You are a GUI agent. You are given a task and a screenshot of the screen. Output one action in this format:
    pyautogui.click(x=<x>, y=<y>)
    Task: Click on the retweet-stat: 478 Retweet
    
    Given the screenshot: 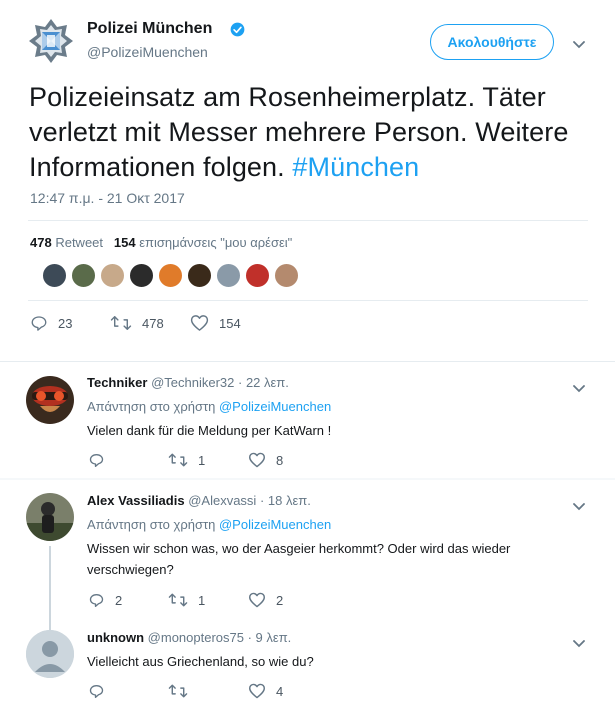 What is the action you would take?
    pyautogui.click(x=66, y=242)
    